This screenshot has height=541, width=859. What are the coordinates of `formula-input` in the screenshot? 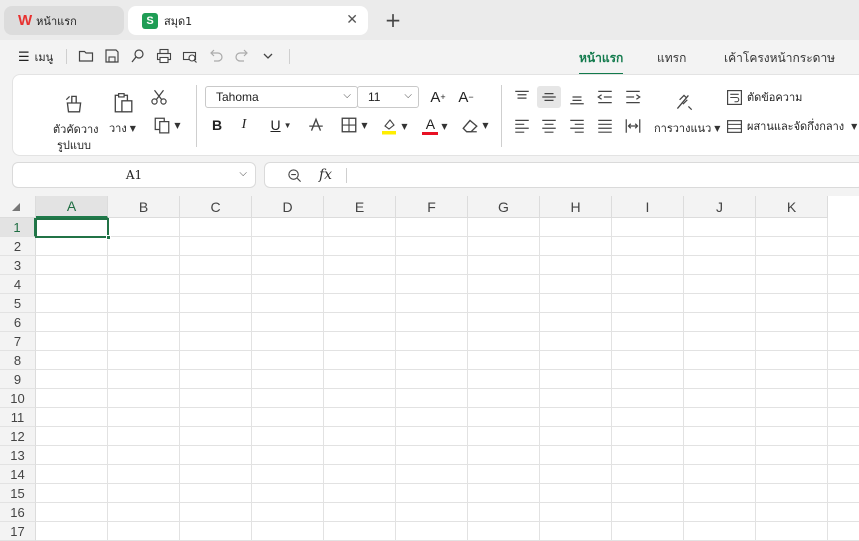 It's located at (605, 175).